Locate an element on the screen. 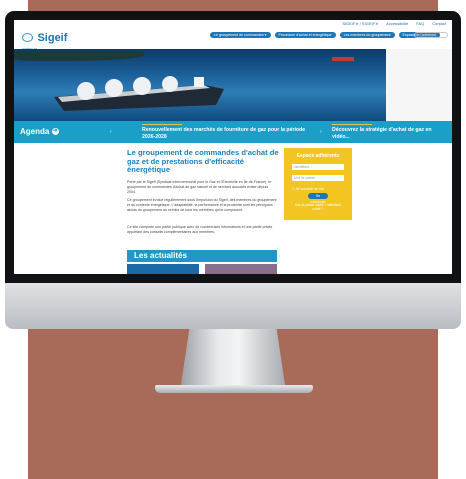  arrow-right-icon: ➜ is located at coordinates (55, 132).